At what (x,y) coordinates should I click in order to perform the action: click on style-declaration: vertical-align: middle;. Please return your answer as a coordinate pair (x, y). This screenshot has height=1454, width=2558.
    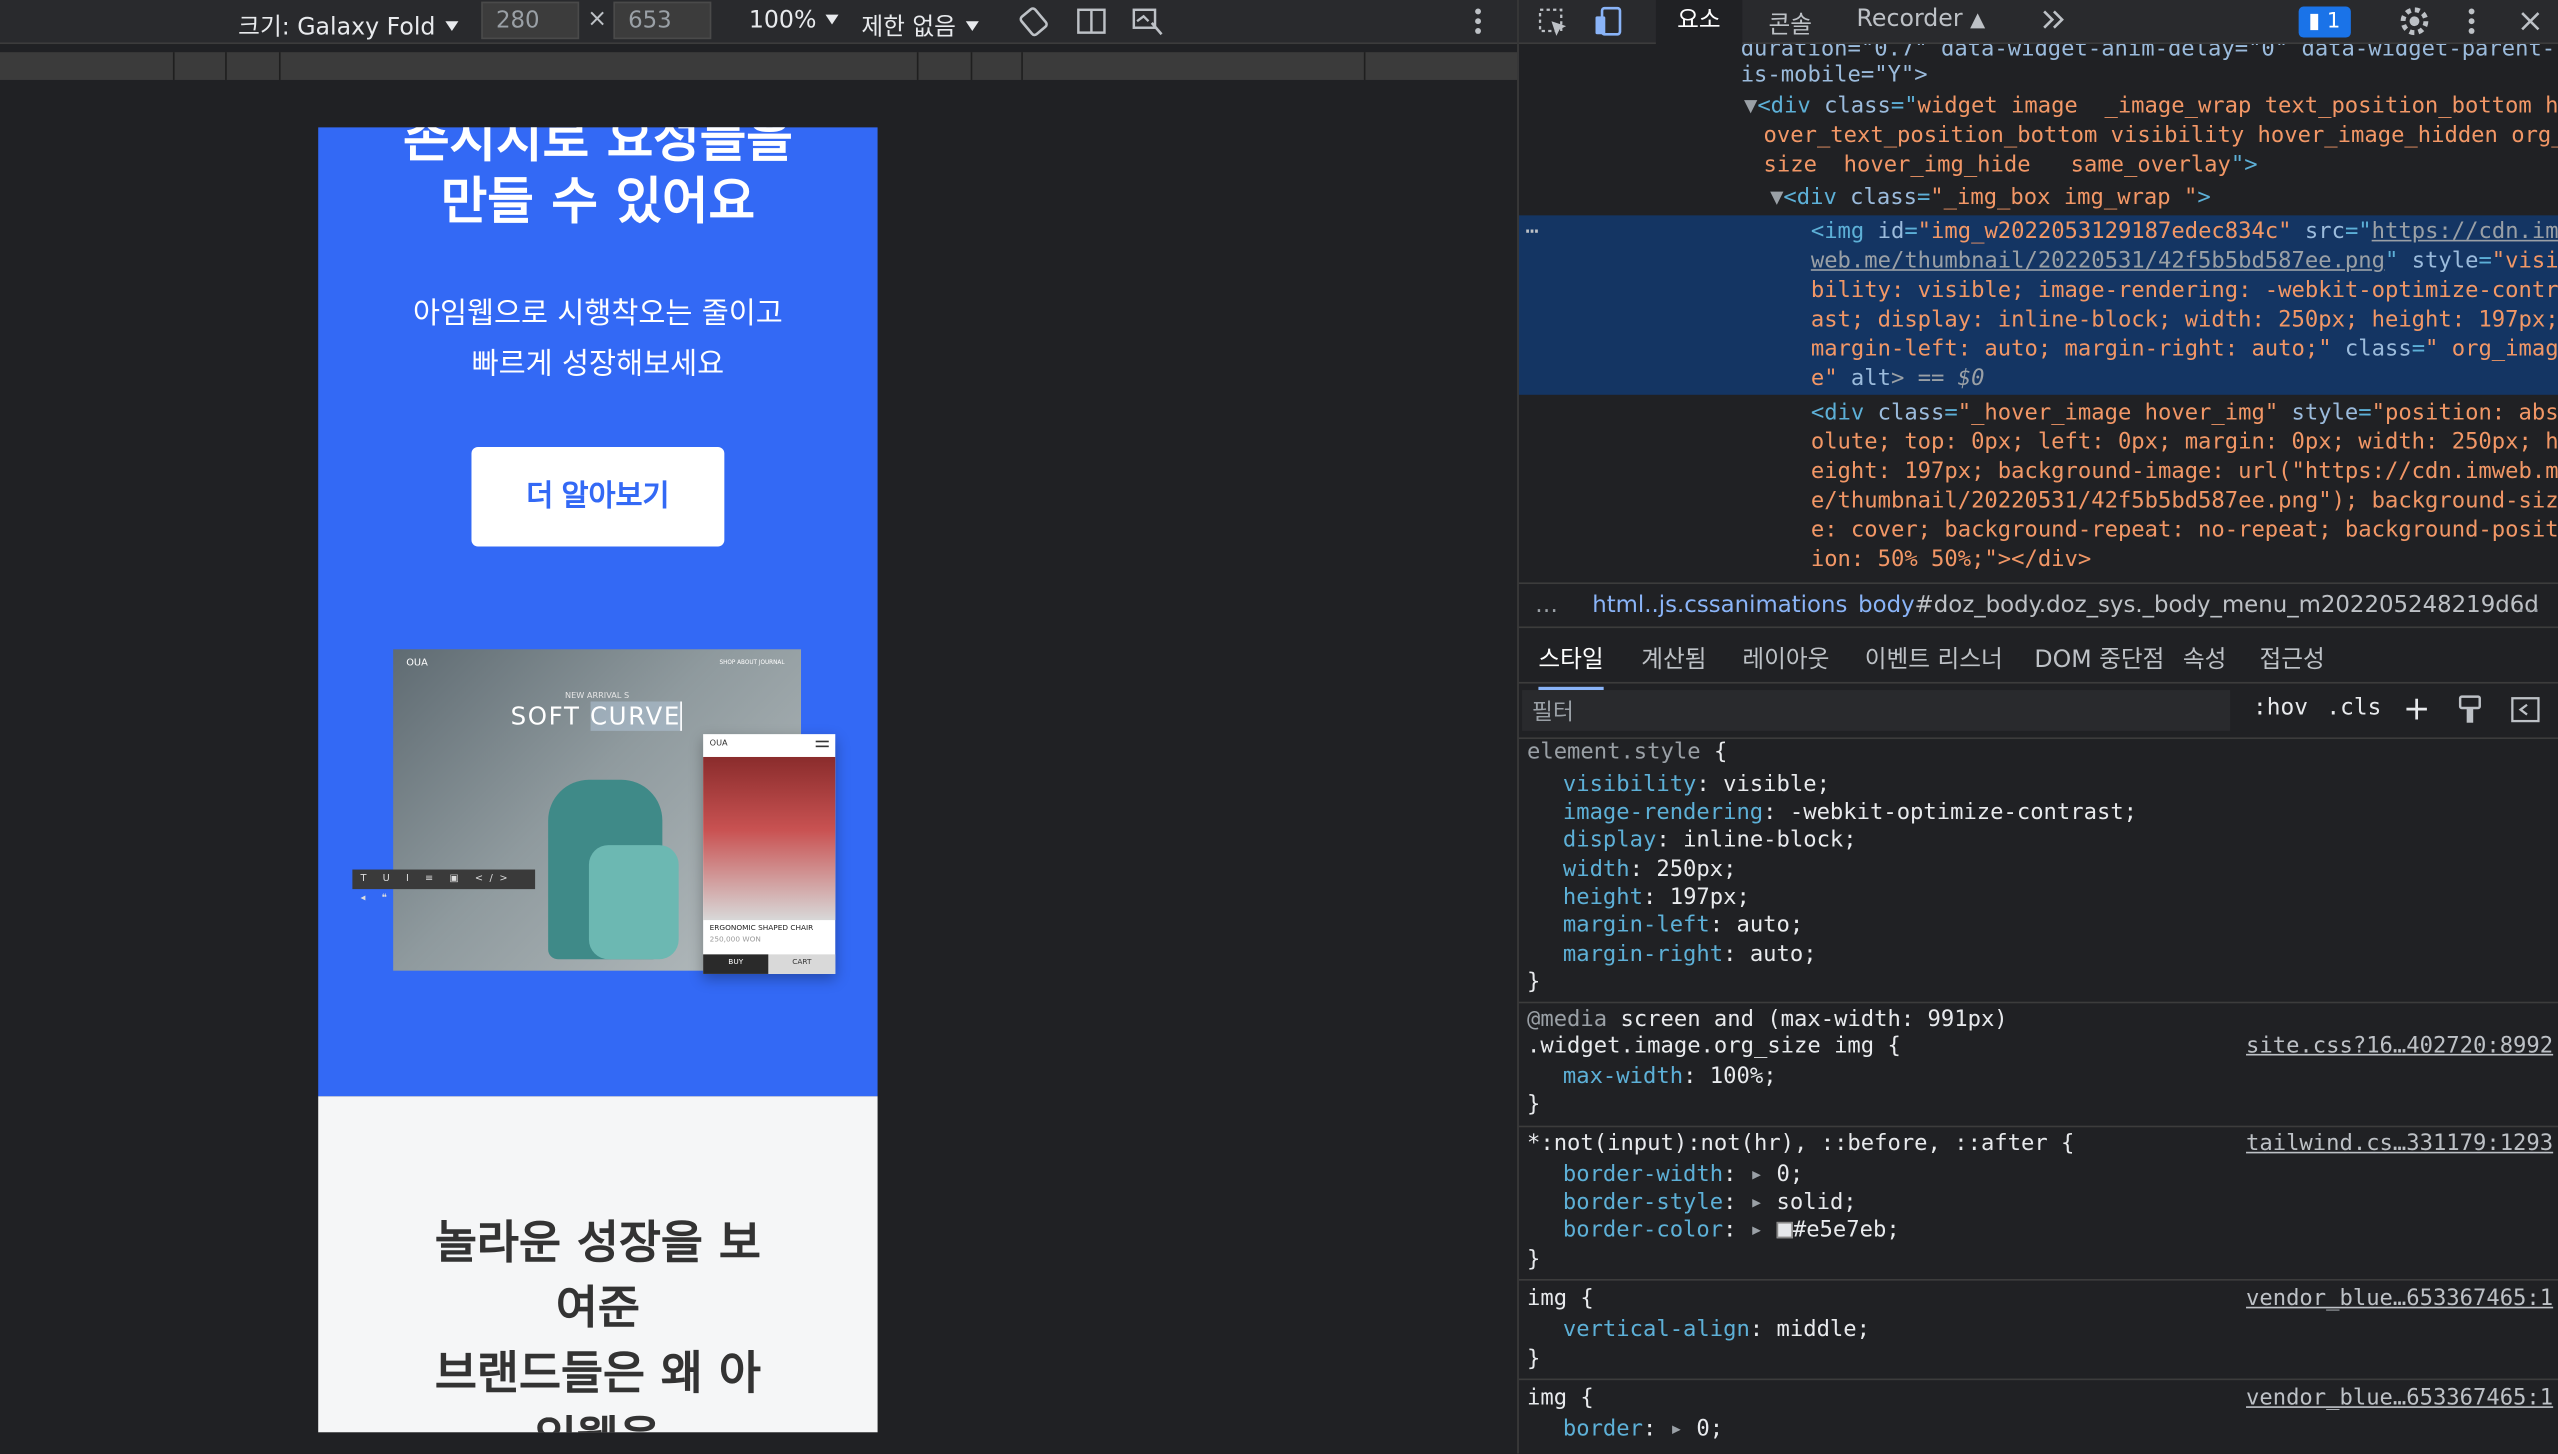
    Looking at the image, I should click on (1716, 1331).